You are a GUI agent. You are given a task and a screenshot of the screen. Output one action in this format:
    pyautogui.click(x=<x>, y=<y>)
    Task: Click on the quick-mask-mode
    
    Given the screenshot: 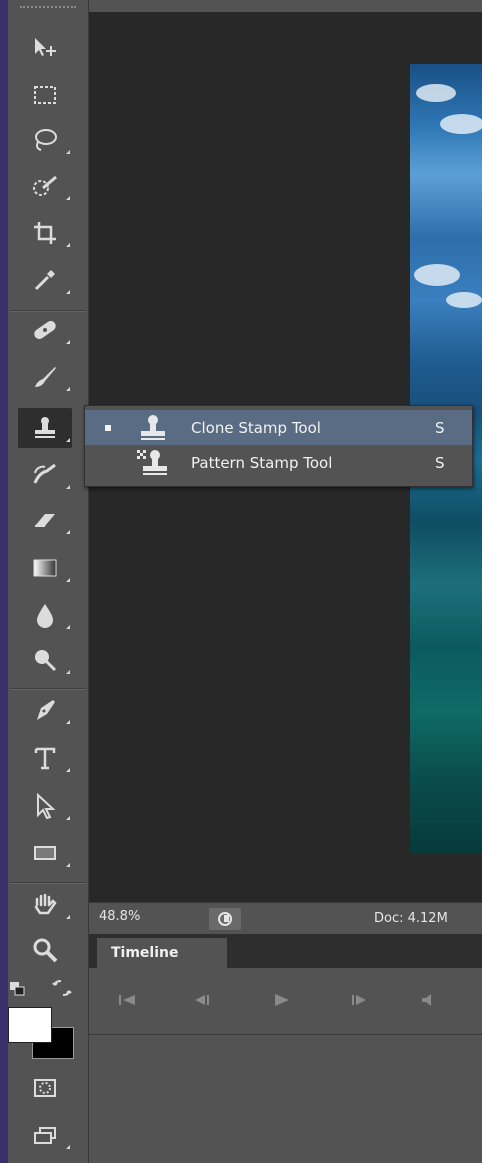 What is the action you would take?
    pyautogui.click(x=45, y=1088)
    